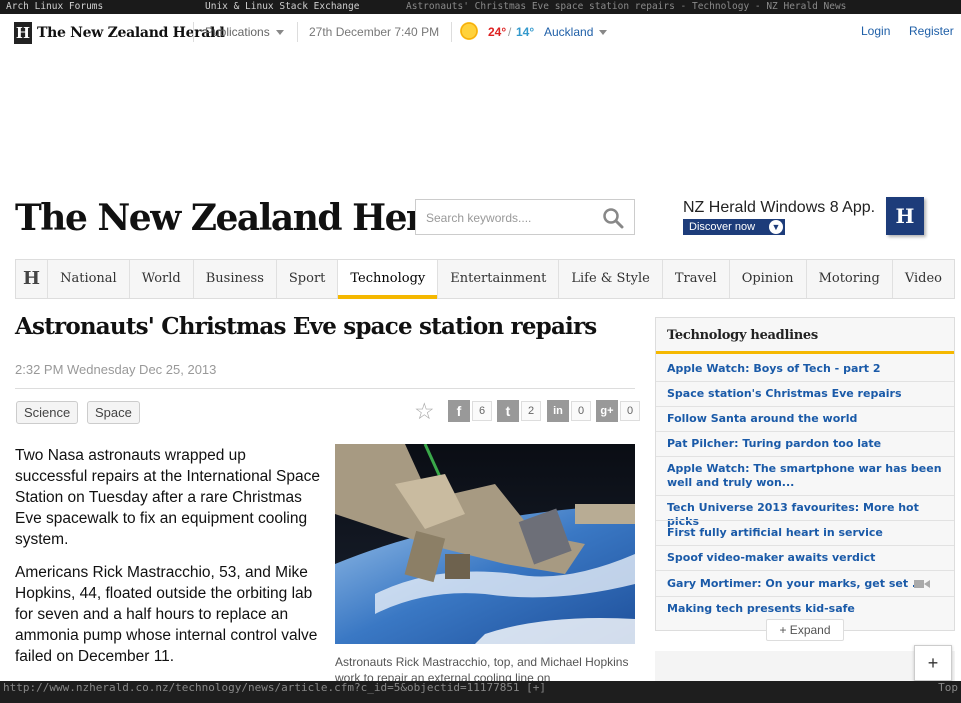 This screenshot has width=961, height=703. What do you see at coordinates (611, 279) in the screenshot?
I see `nav-item-life-style: Life & Style` at bounding box center [611, 279].